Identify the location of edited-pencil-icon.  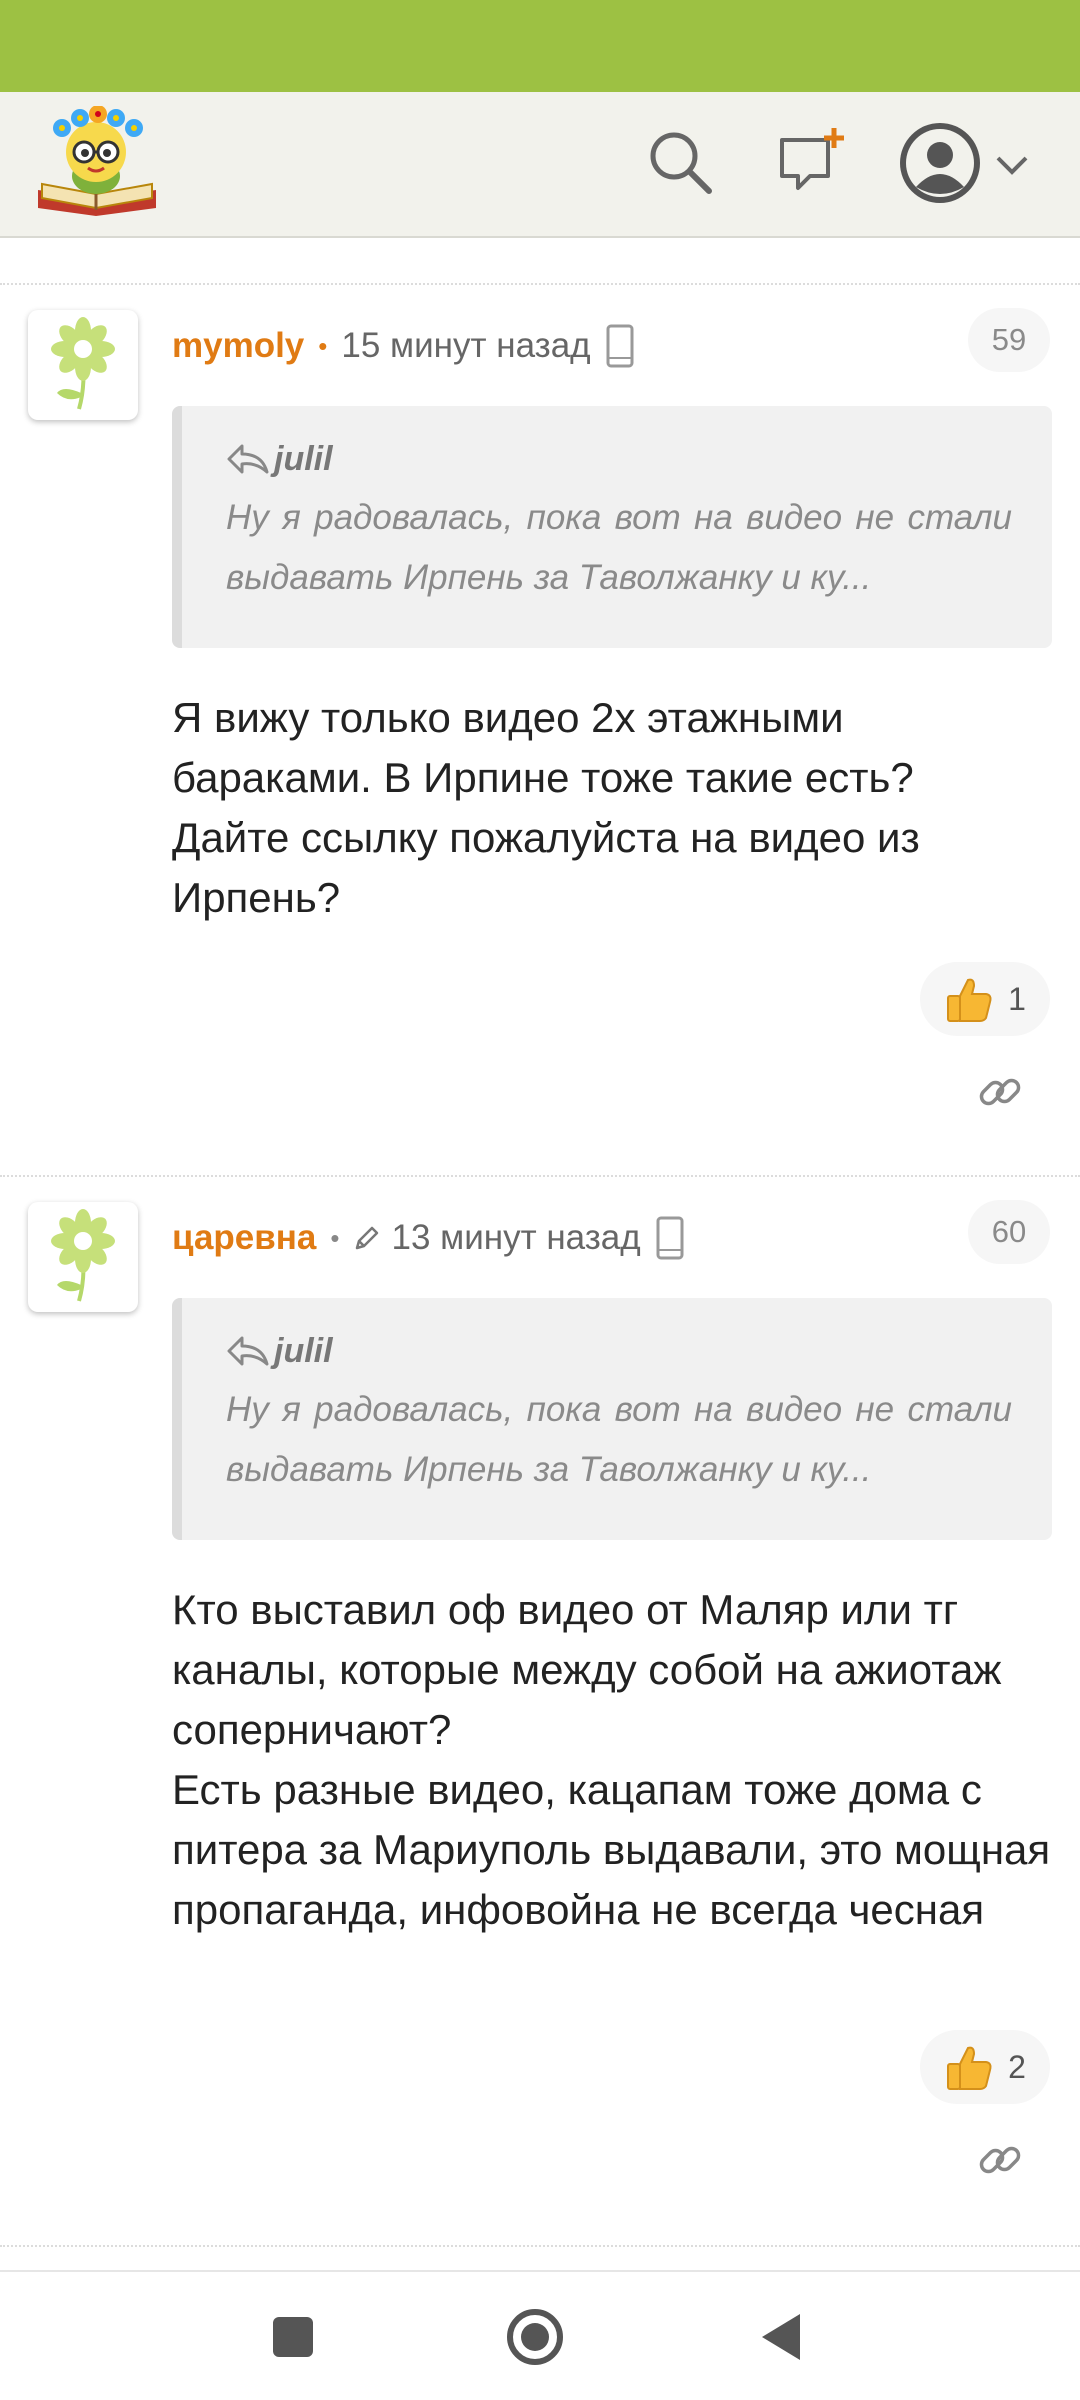
(367, 1238).